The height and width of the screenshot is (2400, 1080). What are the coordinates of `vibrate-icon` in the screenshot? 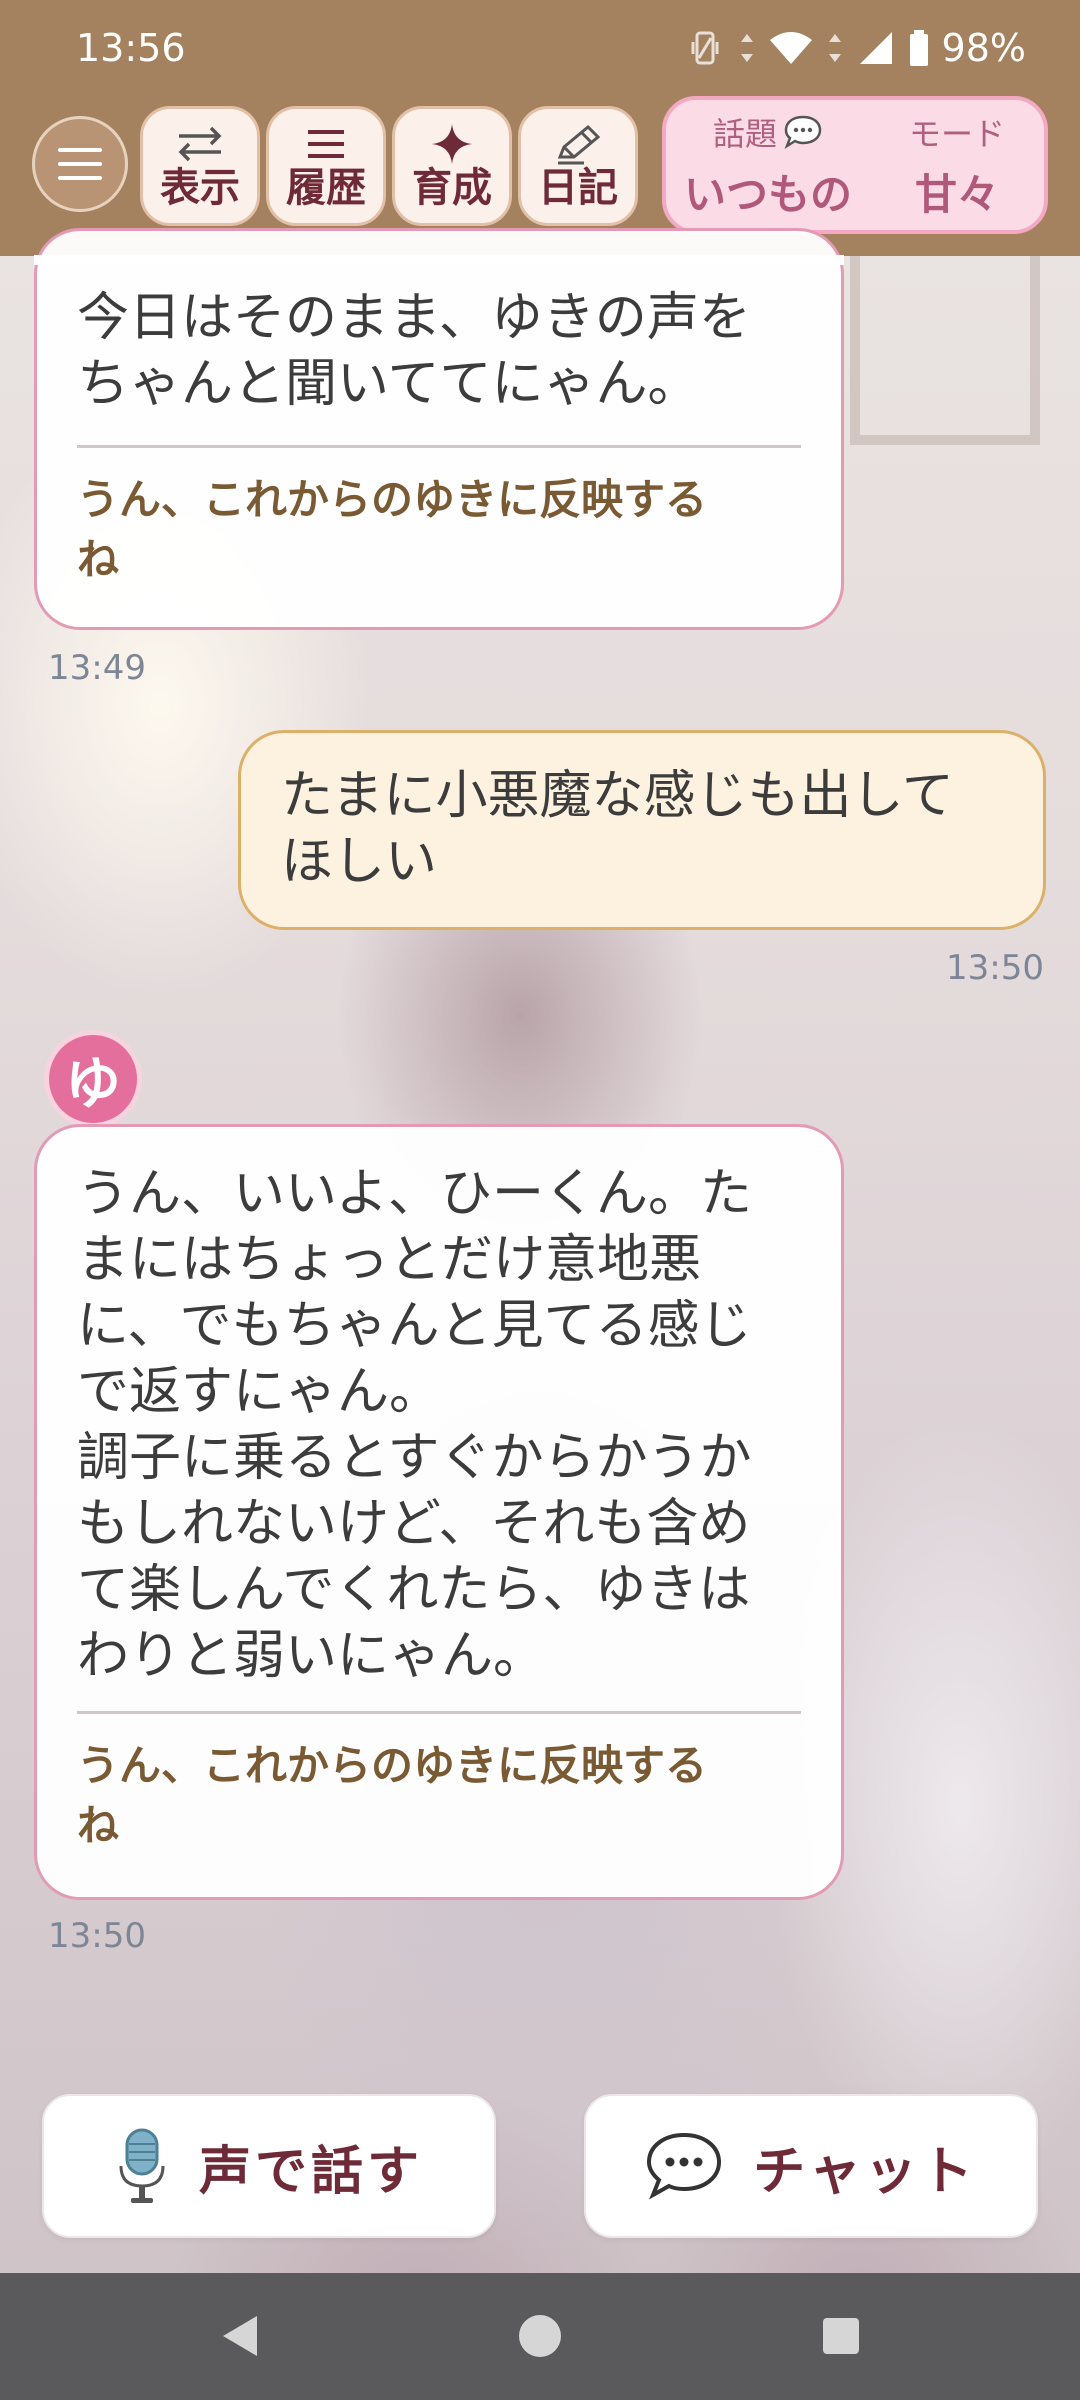 It's located at (705, 48).